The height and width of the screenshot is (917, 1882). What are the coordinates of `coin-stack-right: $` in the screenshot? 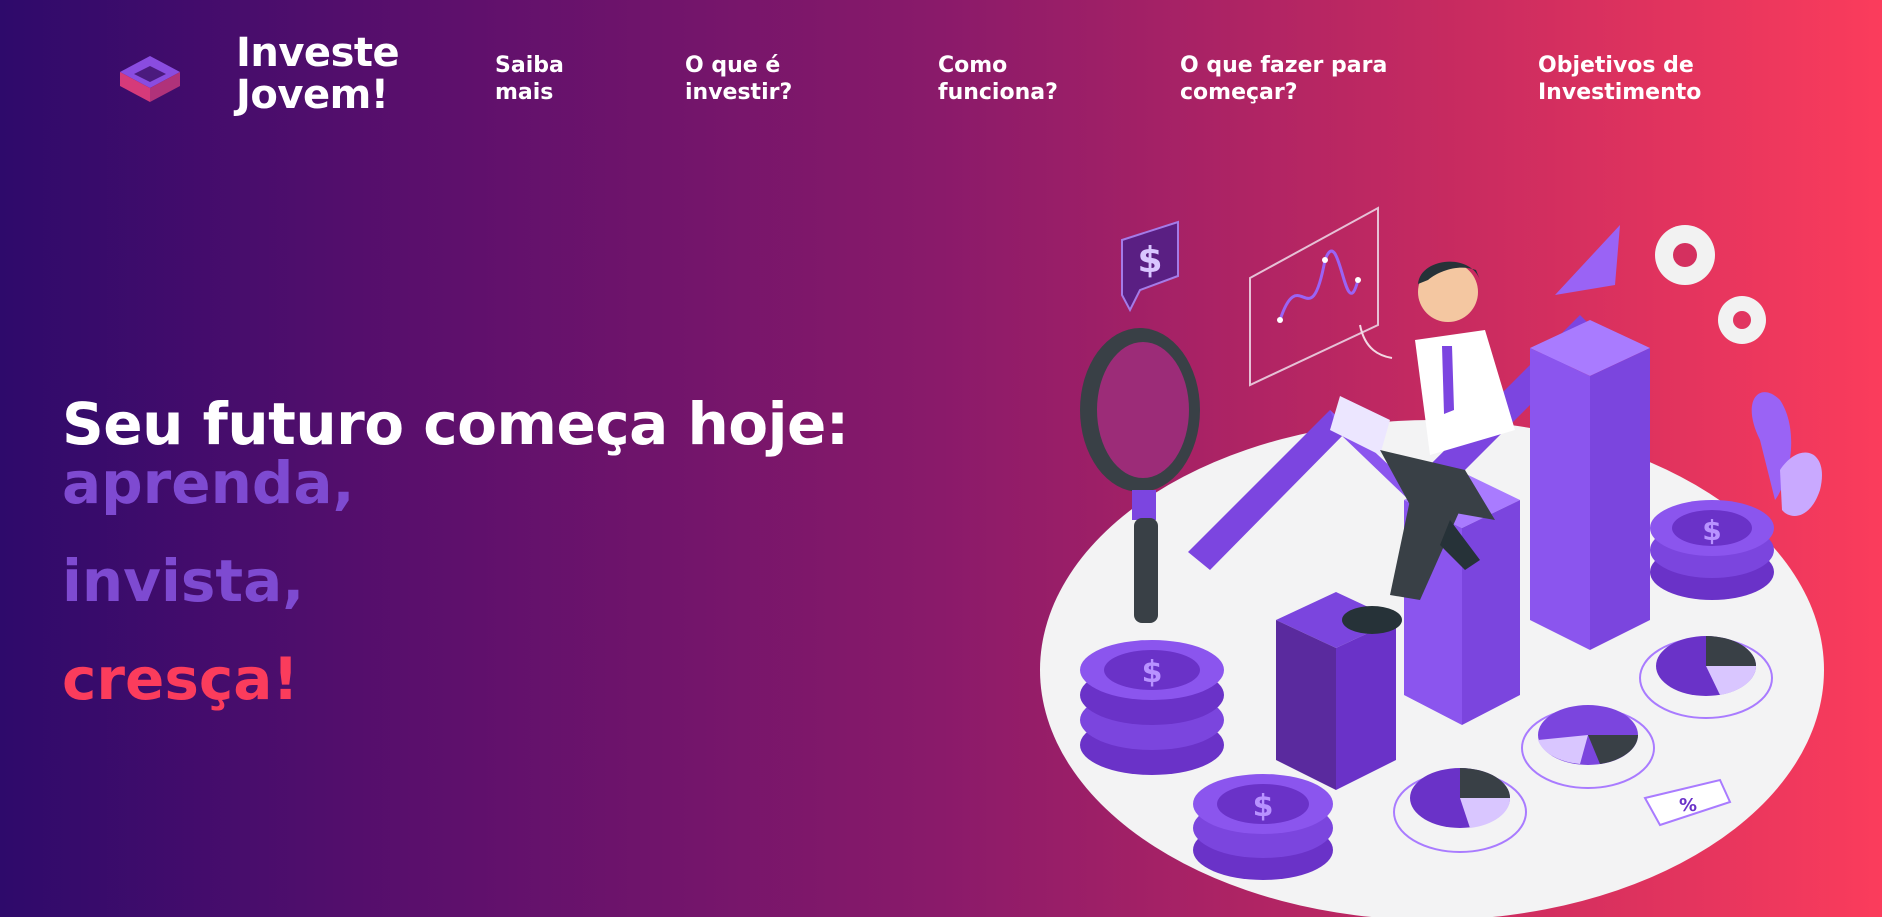 It's located at (1712, 550).